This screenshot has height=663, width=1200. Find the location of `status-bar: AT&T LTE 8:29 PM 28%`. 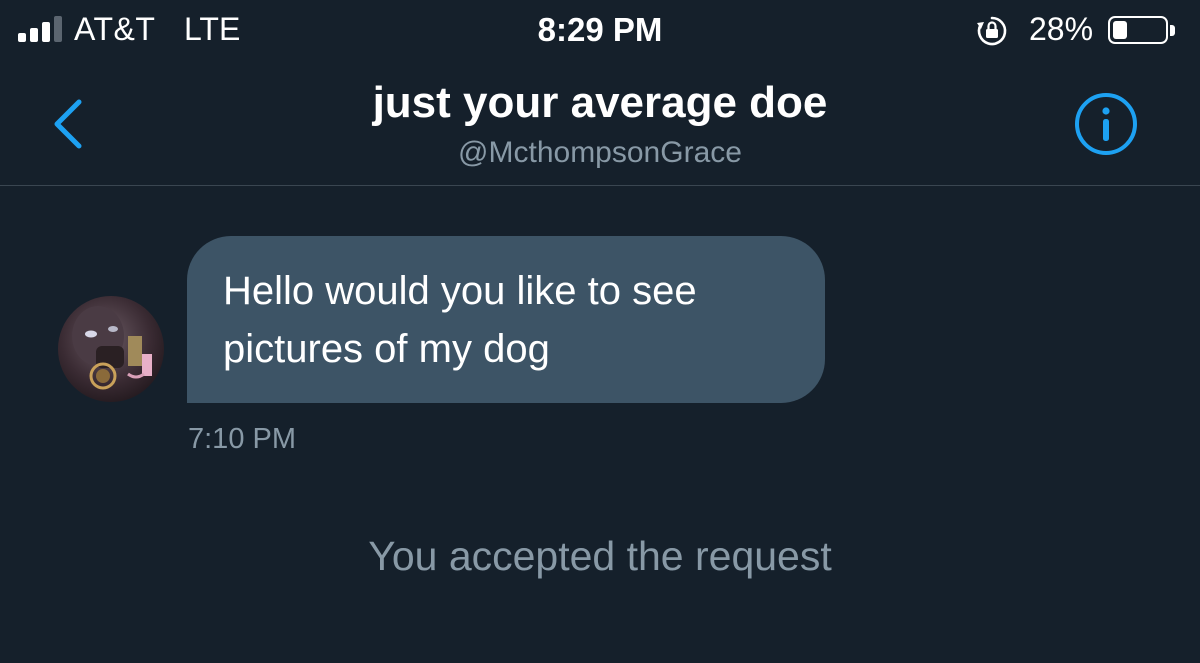

status-bar: AT&T LTE 8:29 PM 28% is located at coordinates (600, 32).